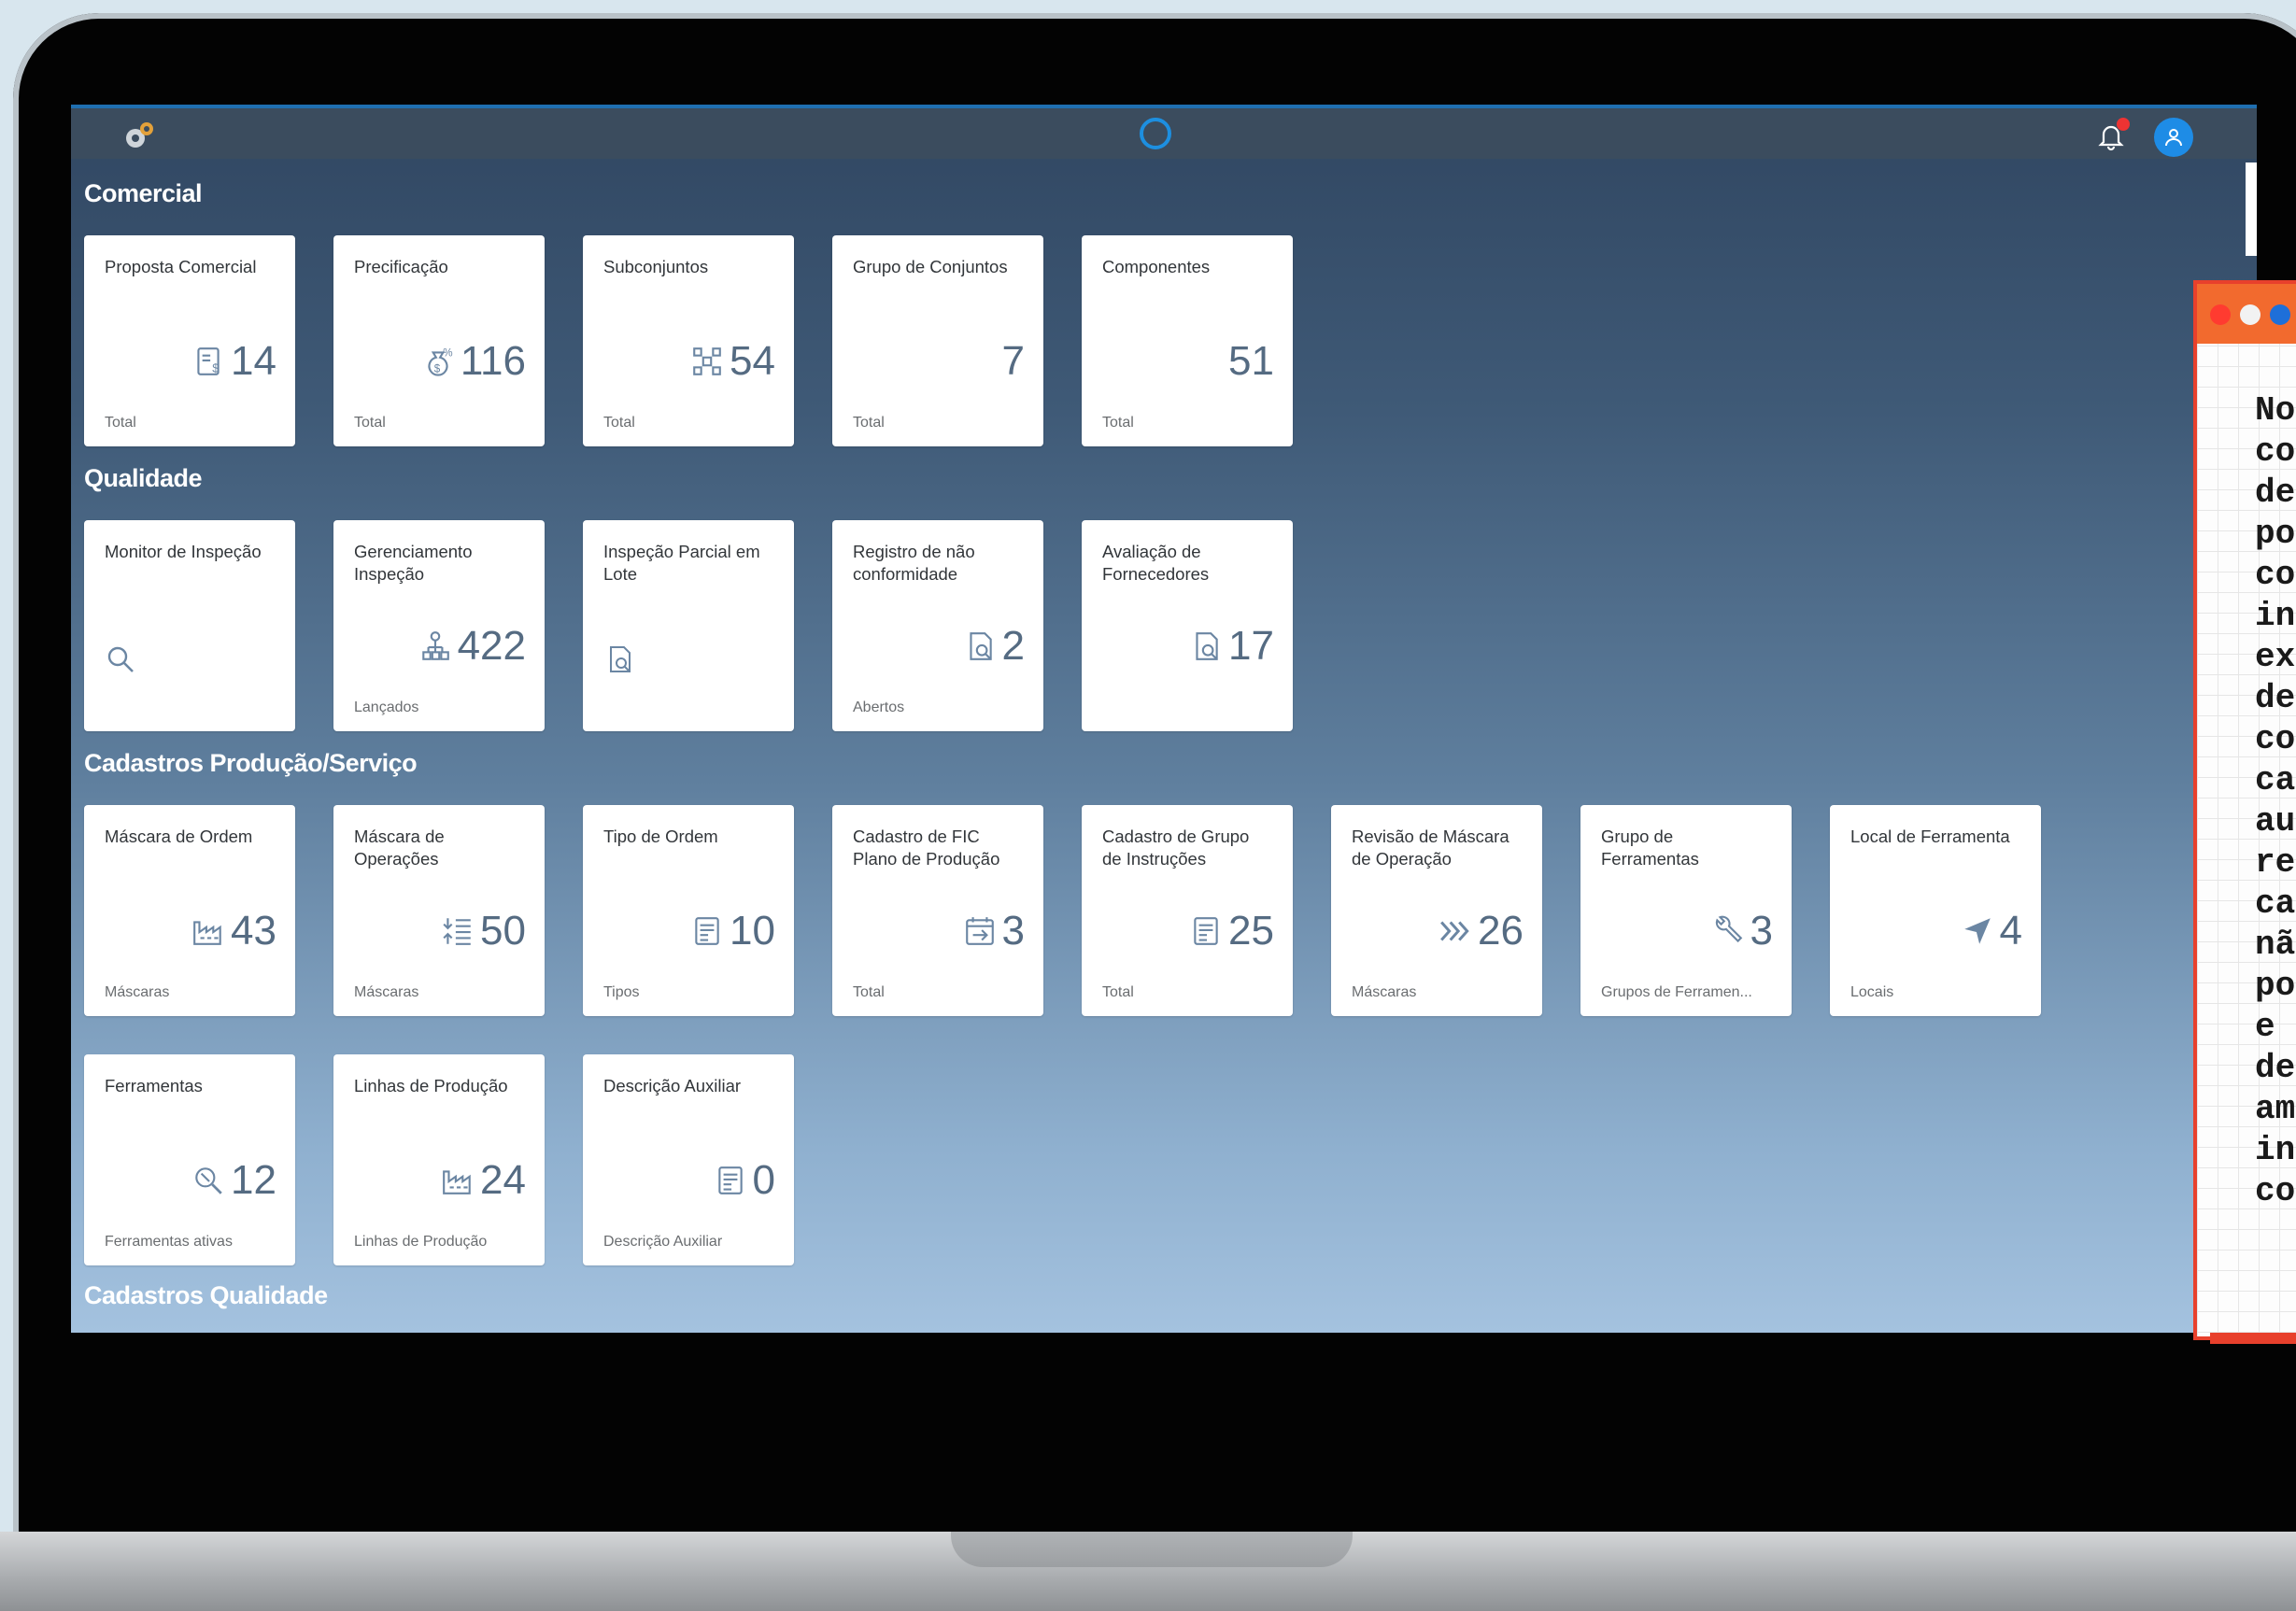 The height and width of the screenshot is (1611, 2296). I want to click on tile-value: 3, so click(1761, 931).